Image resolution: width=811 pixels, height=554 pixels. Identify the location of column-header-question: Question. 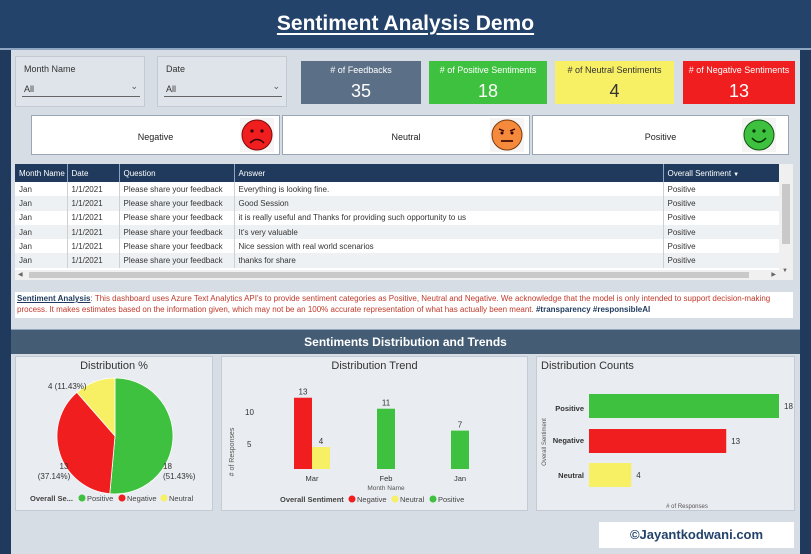
(177, 173).